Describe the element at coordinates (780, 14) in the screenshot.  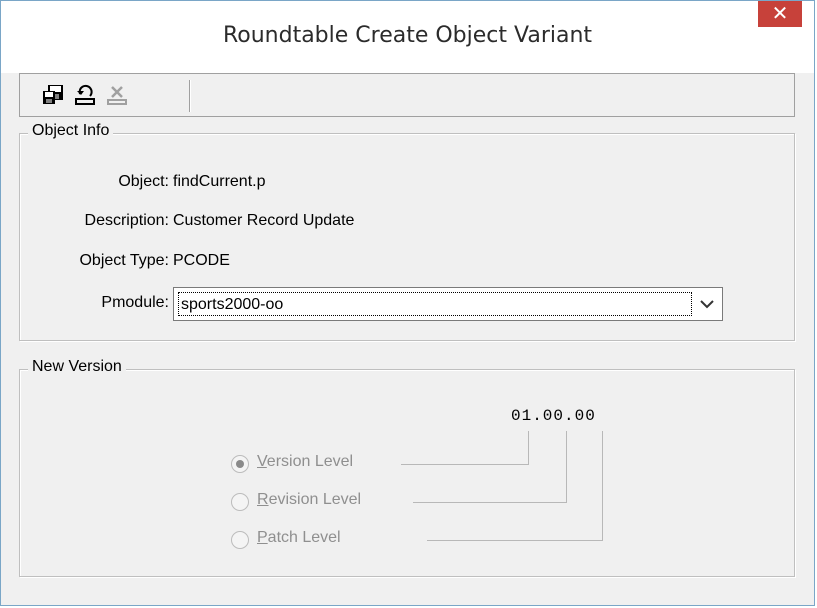
I see `close-button: ✕` at that location.